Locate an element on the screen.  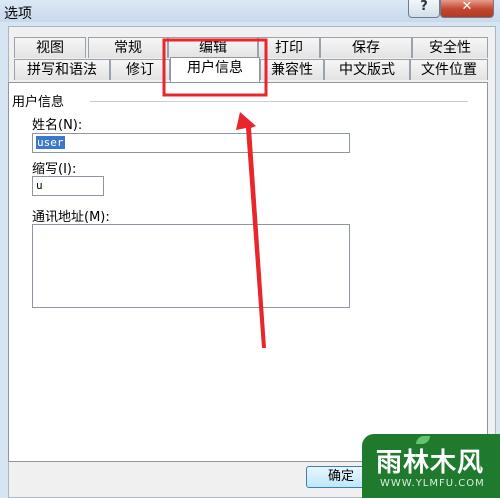
arrow-shape is located at coordinates (251, 230).